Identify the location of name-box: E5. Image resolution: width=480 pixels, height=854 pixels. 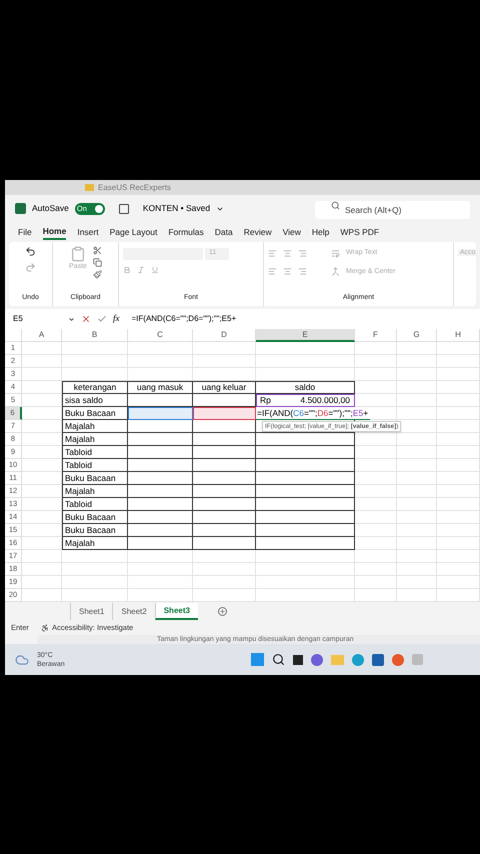
(44, 319).